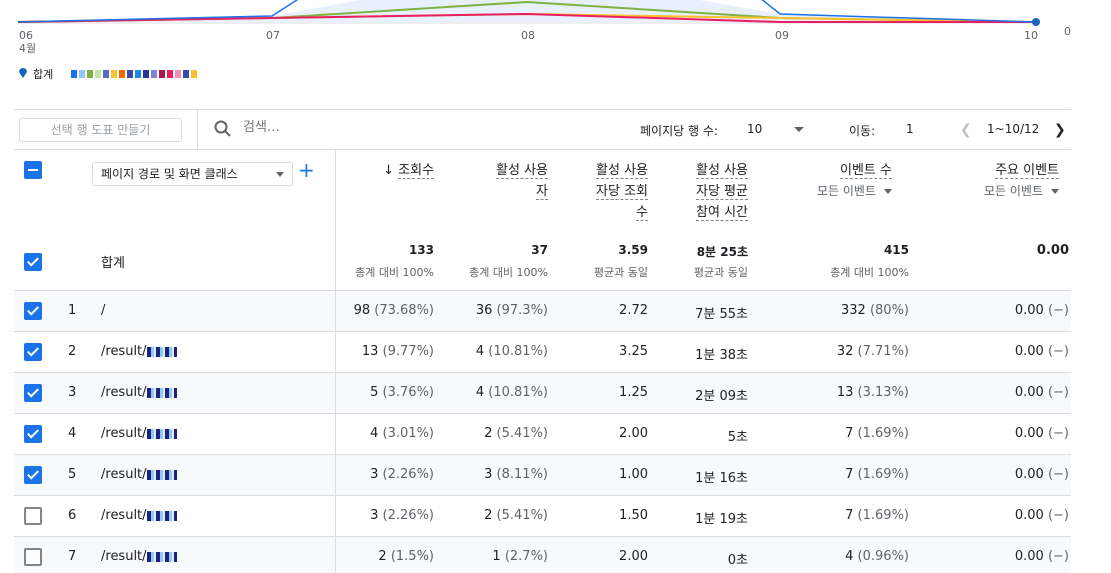  Describe the element at coordinates (608, 191) in the screenshot. I see `column-views-per-user: 활성 사용 자당 조회 수` at that location.